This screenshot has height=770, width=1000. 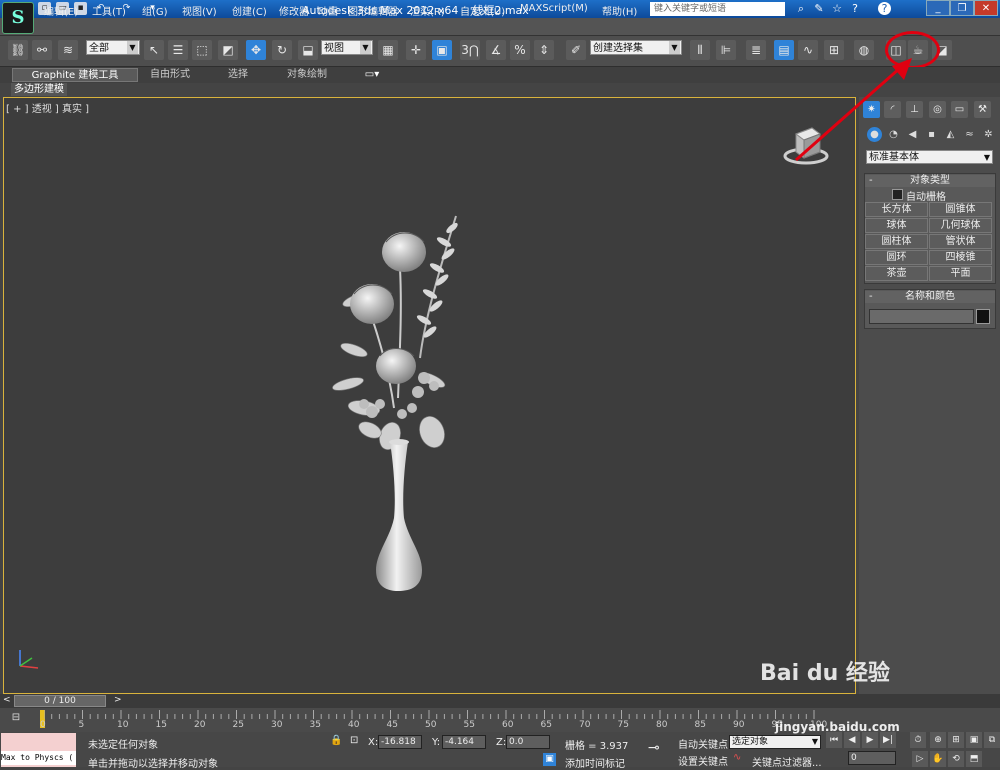 I want to click on help-icon: ?, so click(x=884, y=8).